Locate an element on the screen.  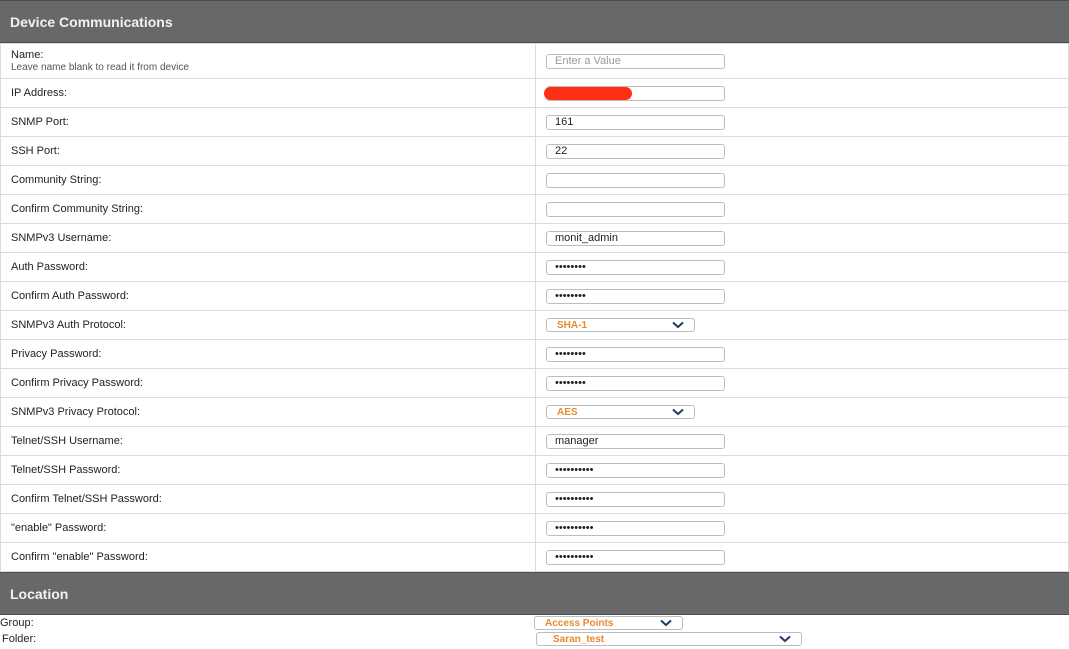
group-row: Group: Access Points is located at coordinates (534, 623).